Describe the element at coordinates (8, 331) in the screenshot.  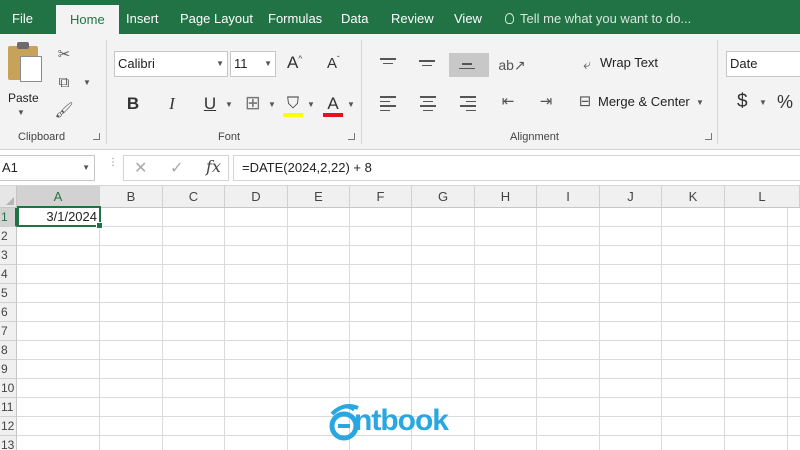
I see `row-header-7: 7` at that location.